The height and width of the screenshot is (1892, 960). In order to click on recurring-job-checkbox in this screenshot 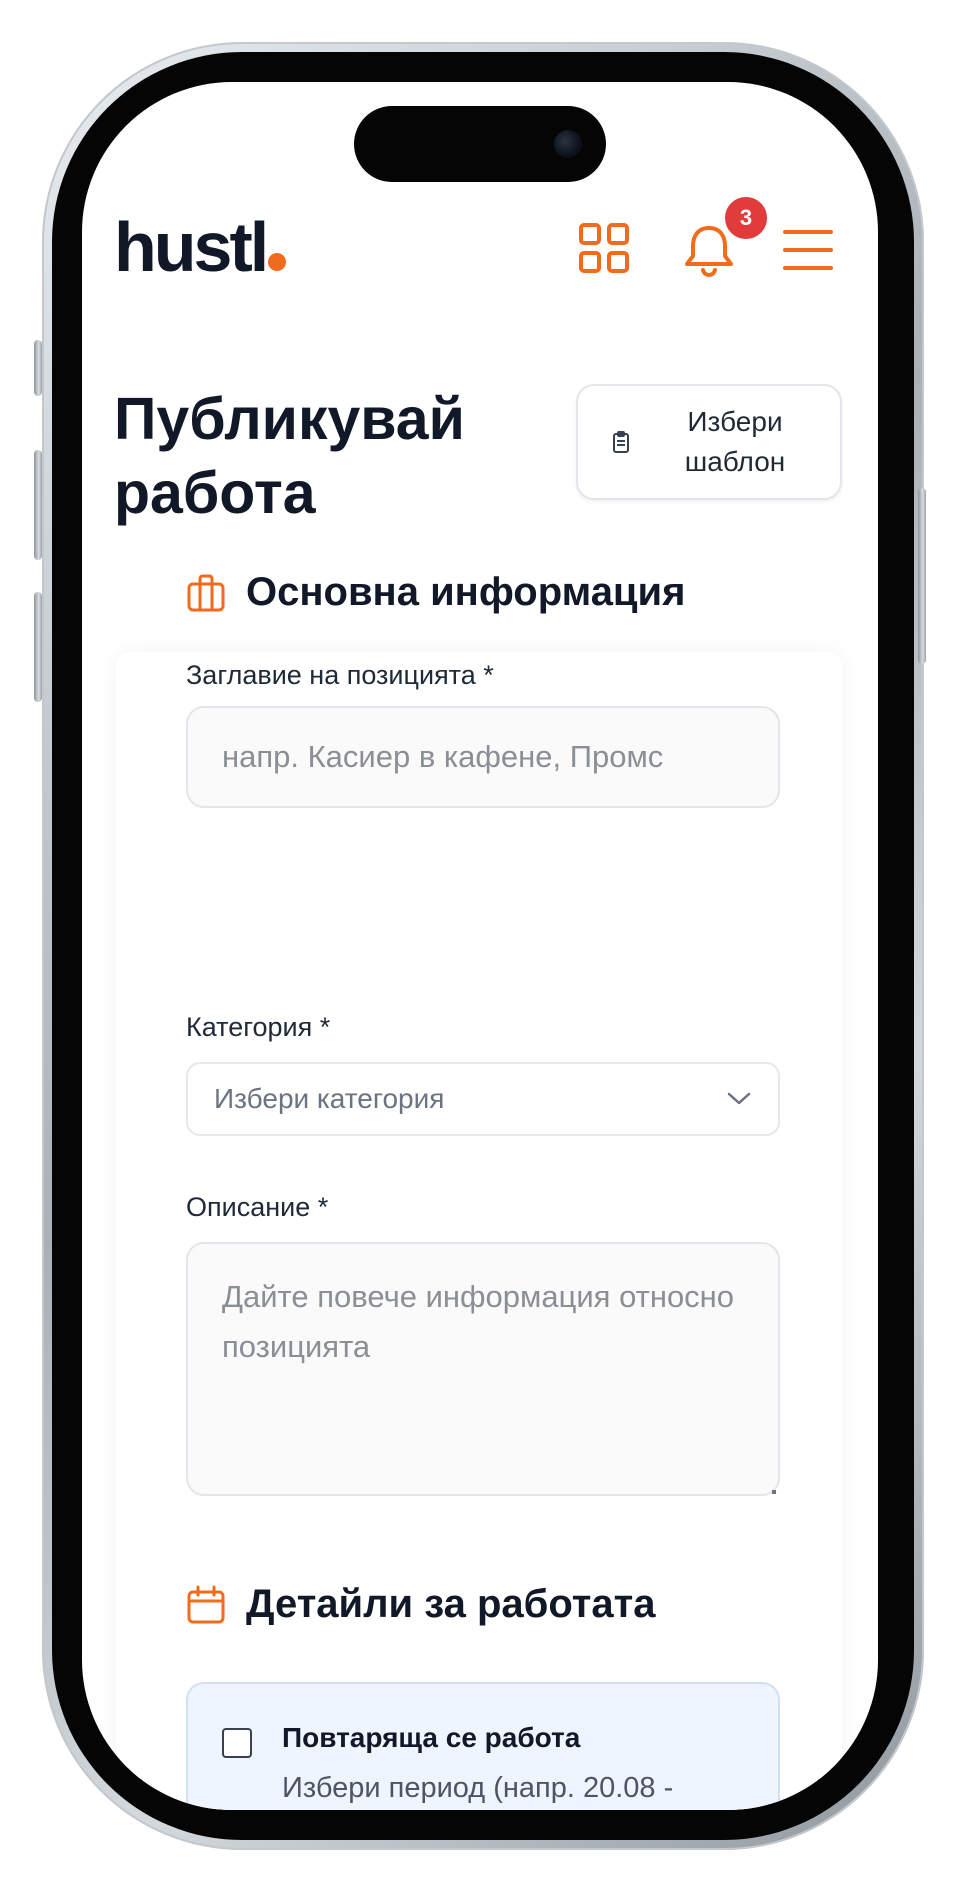, I will do `click(237, 1743)`.